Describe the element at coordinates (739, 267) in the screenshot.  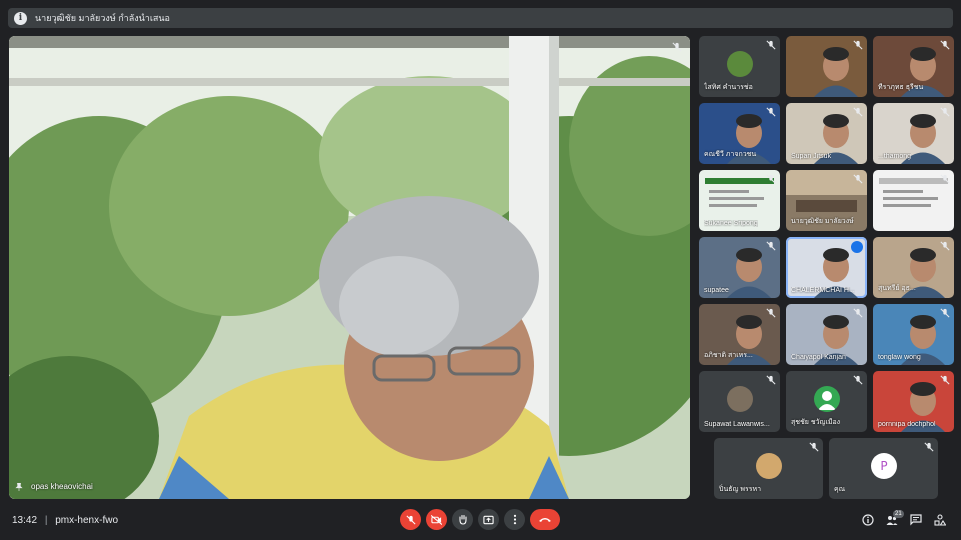
I see `participant-tile: supatee` at that location.